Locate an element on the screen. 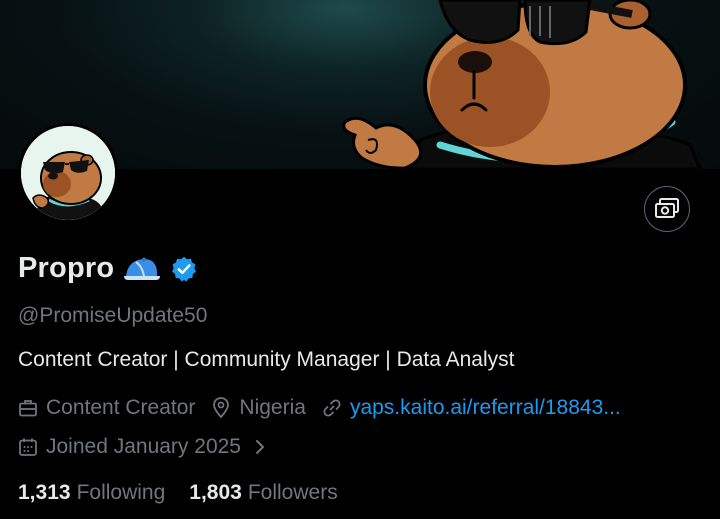 This screenshot has width=720, height=519. profile-joined-row: Joined January 2025 is located at coordinates (141, 447).